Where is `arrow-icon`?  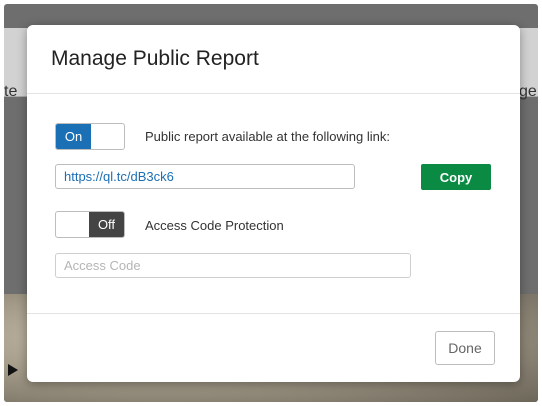 arrow-icon is located at coordinates (13, 370).